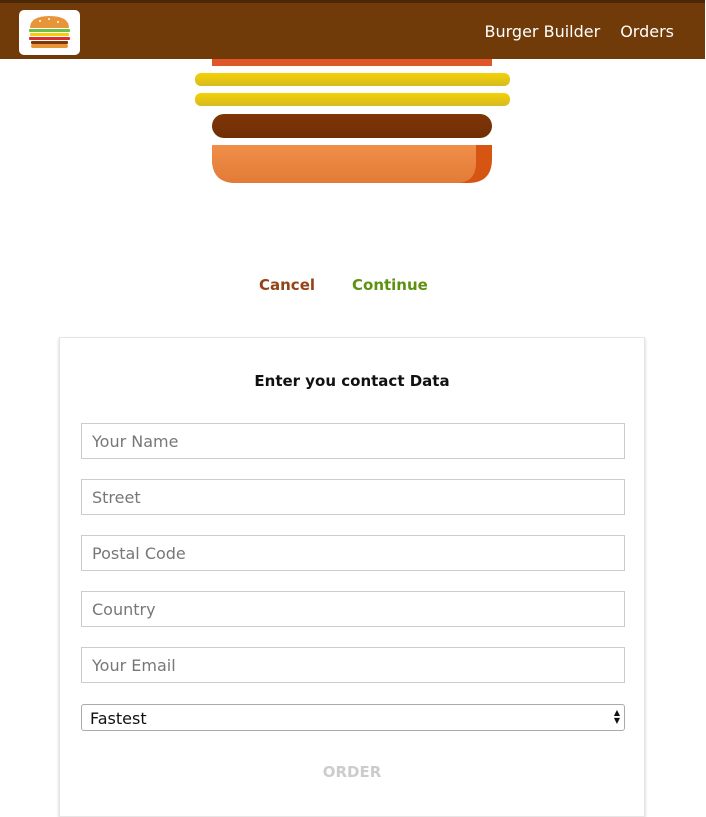  Describe the element at coordinates (353, 609) in the screenshot. I see `country-input` at that location.